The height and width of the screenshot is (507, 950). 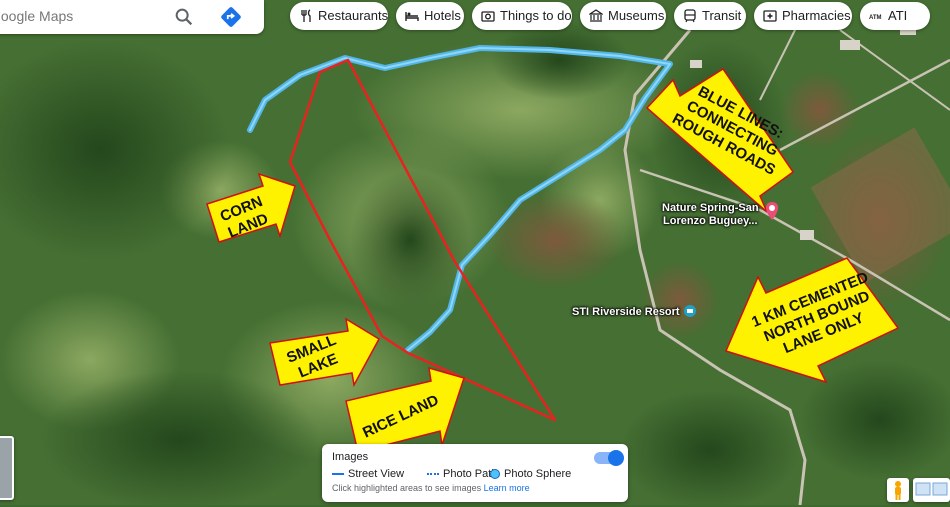 I want to click on chip-transit-label: Transit, so click(x=722, y=15).